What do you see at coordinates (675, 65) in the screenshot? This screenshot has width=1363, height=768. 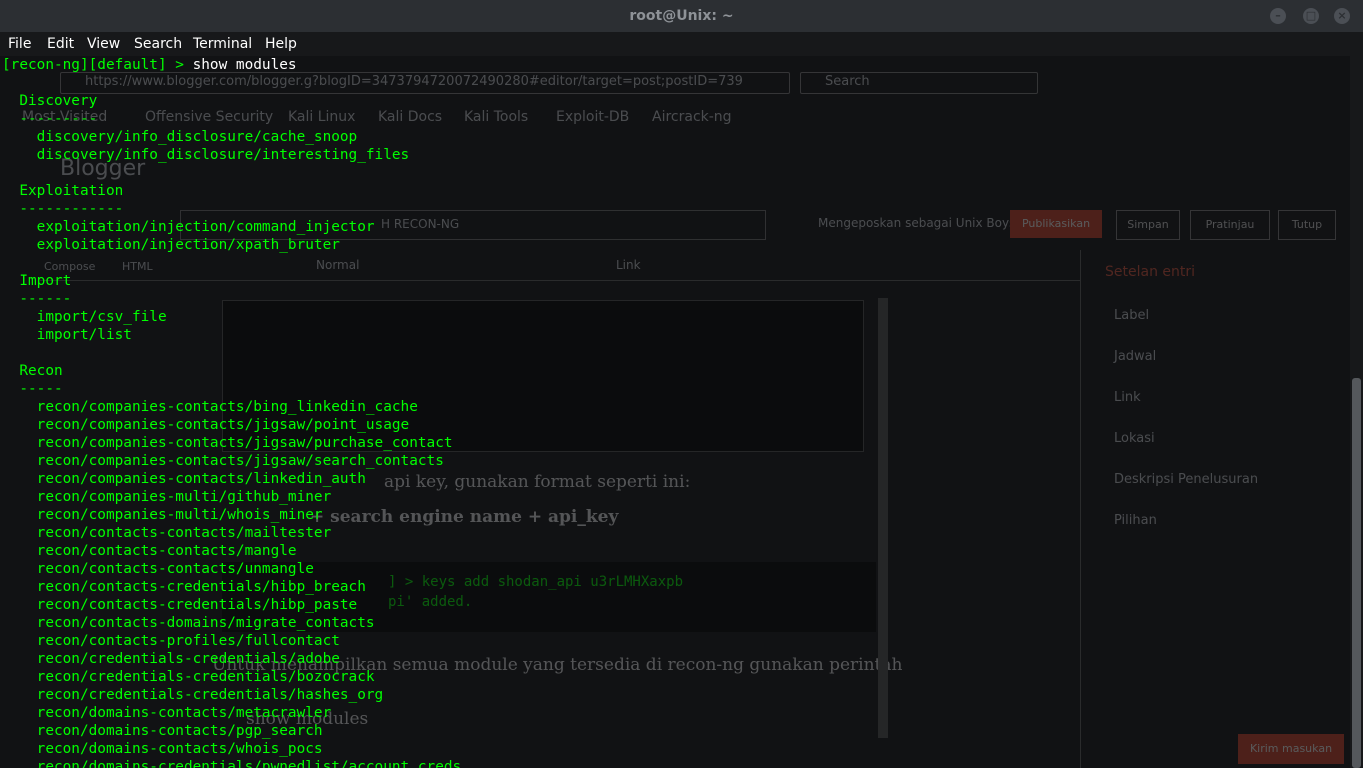 I see `command-line: [recon-ng][default] > show modules` at bounding box center [675, 65].